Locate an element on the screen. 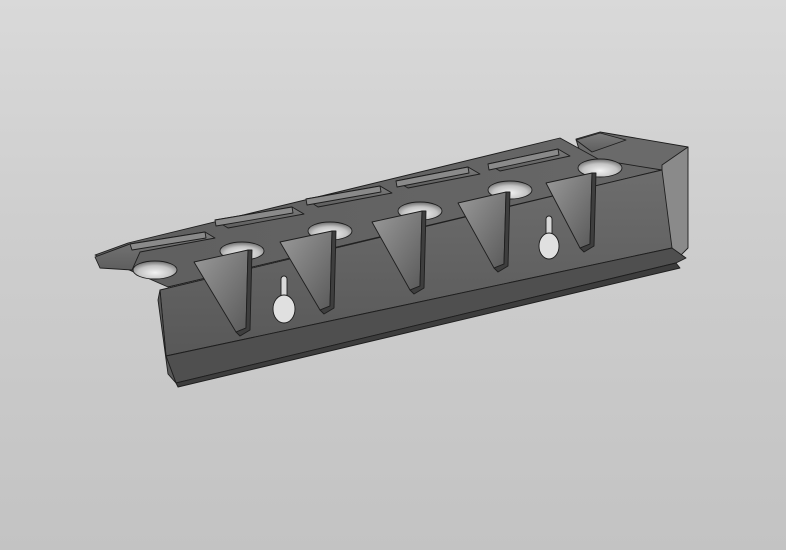 This screenshot has height=550, width=786. hole is located at coordinates (155, 270).